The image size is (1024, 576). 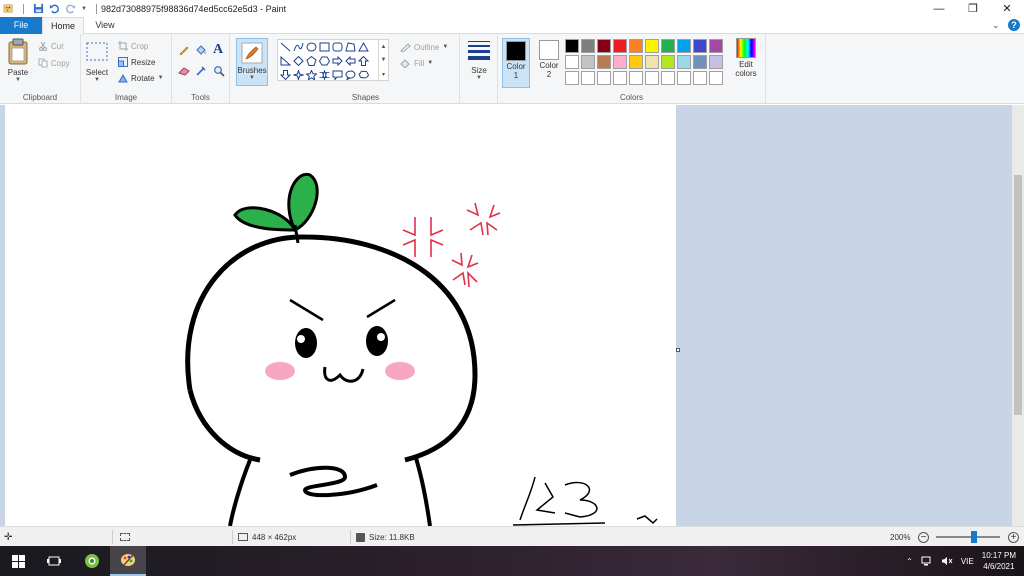 I want to click on taskbar-clock: 10:17 PM 4/6/2021, so click(x=999, y=561).